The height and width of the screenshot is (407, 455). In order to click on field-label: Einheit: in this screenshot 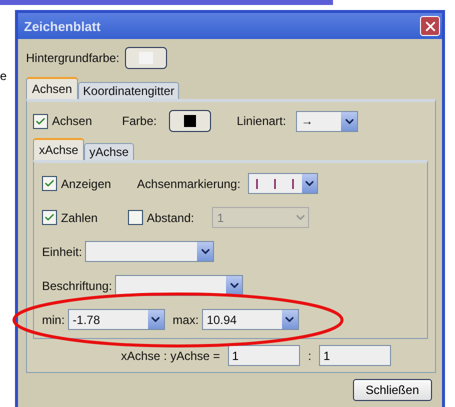, I will do `click(62, 251)`.